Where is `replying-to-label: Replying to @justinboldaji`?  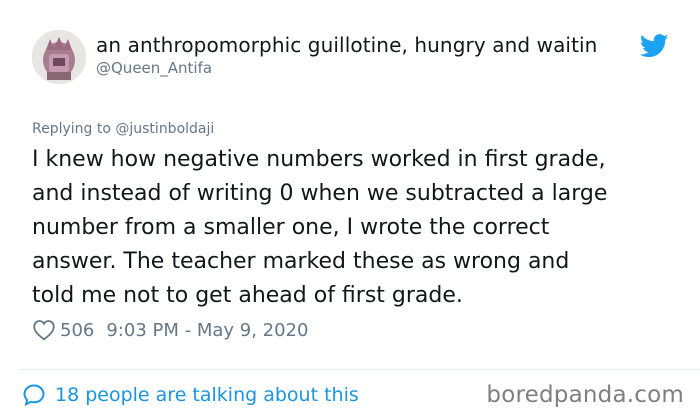 replying-to-label: Replying to @justinboldaji is located at coordinates (123, 129).